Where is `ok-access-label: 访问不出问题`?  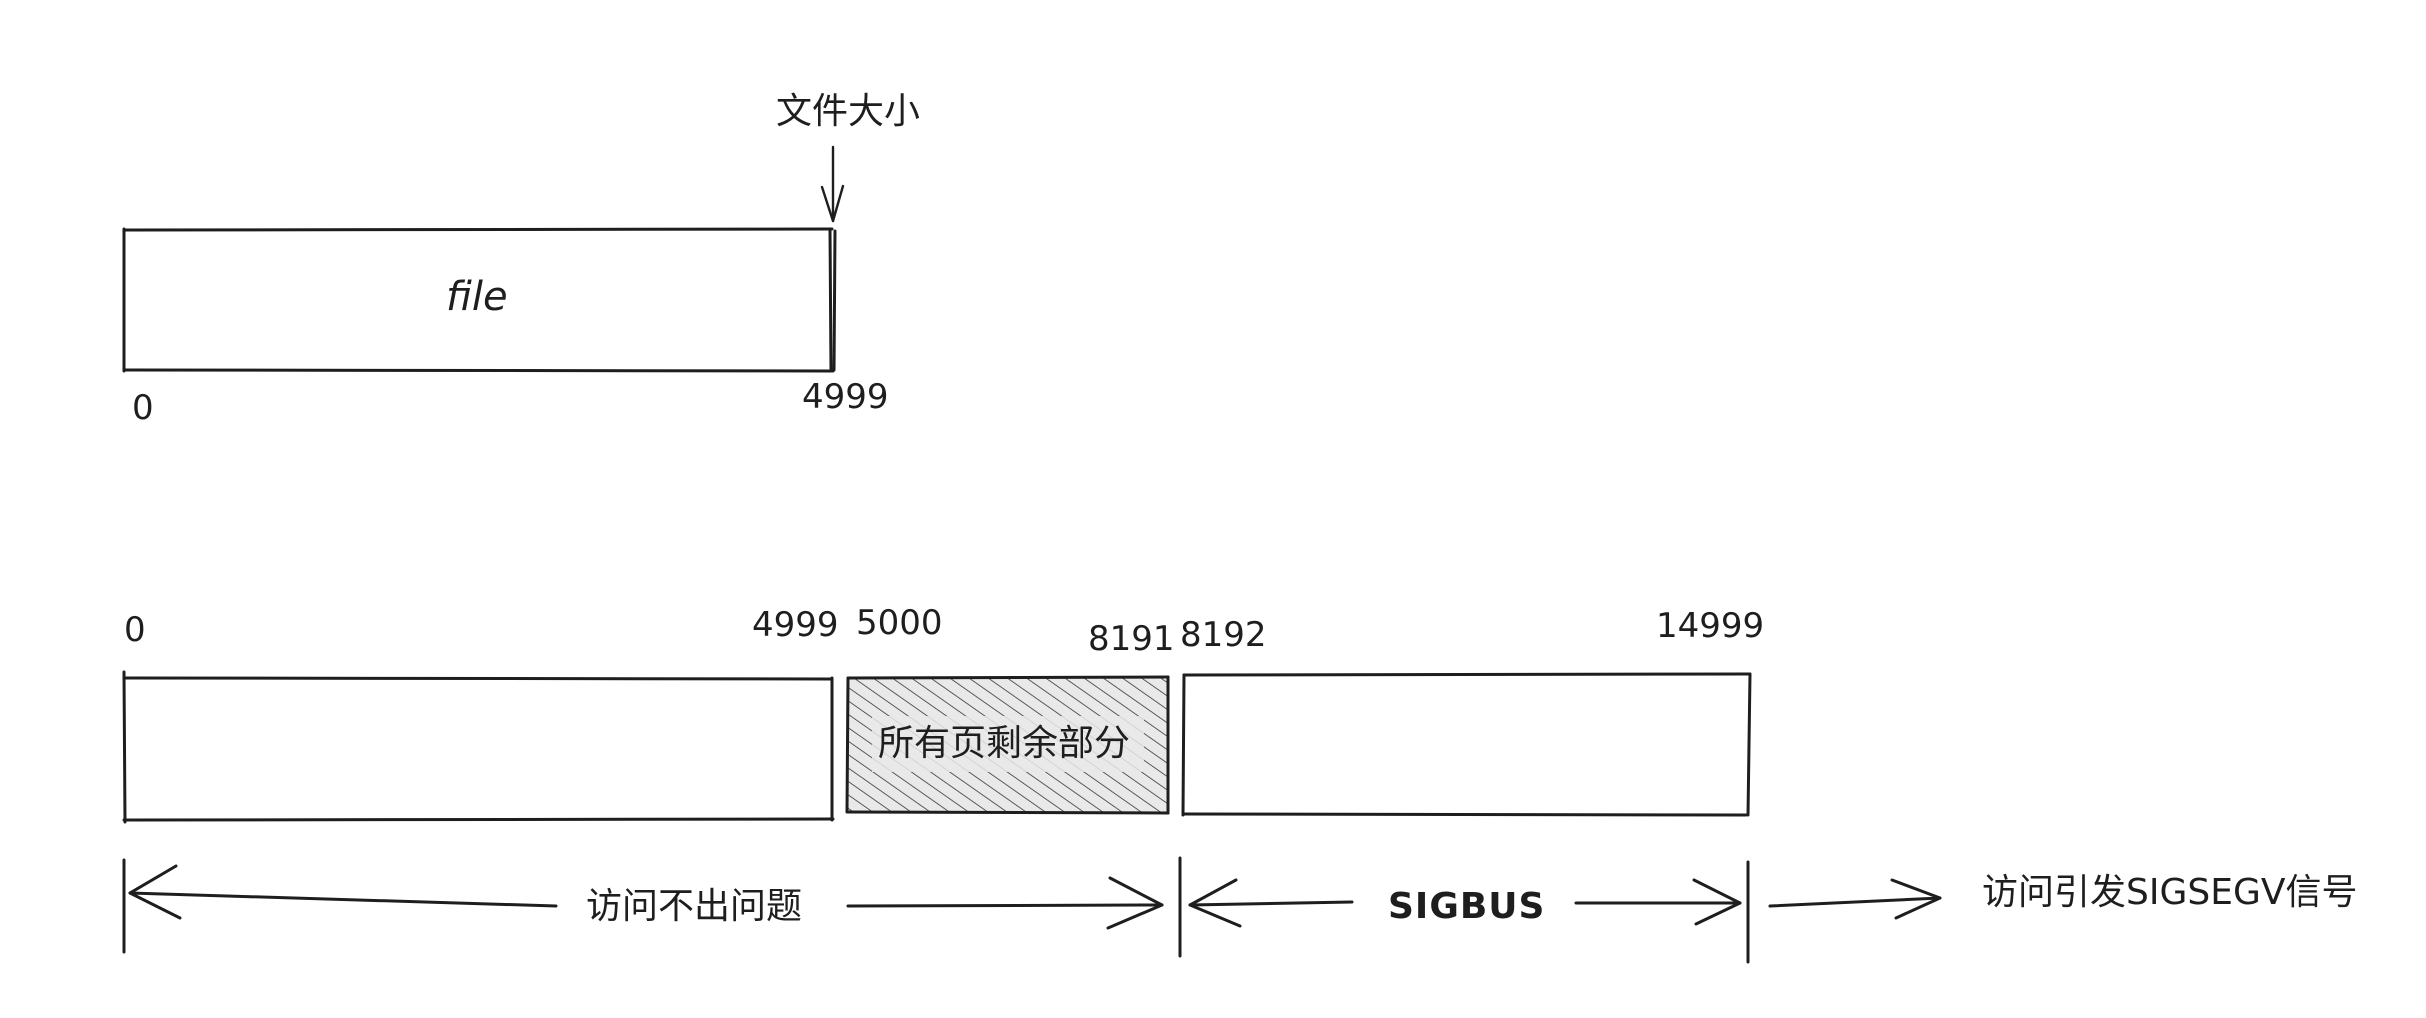 ok-access-label: 访问不出问题 is located at coordinates (694, 906).